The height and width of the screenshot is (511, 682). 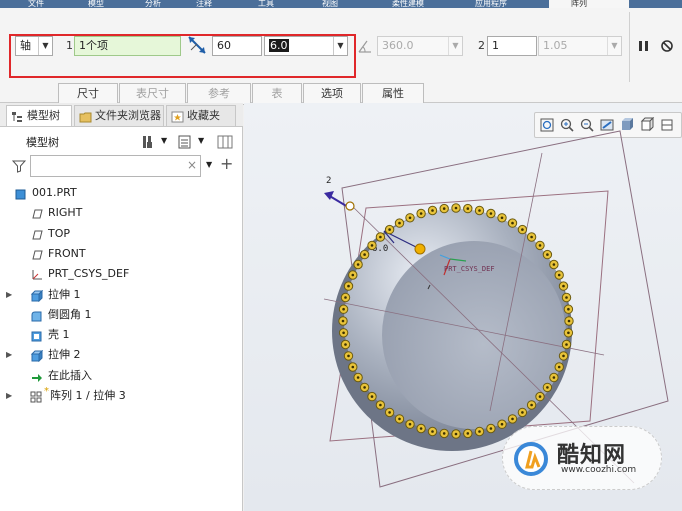 I want to click on tree-item: ▶ * 阵列 1 / 拉伸 3, so click(x=118, y=396).